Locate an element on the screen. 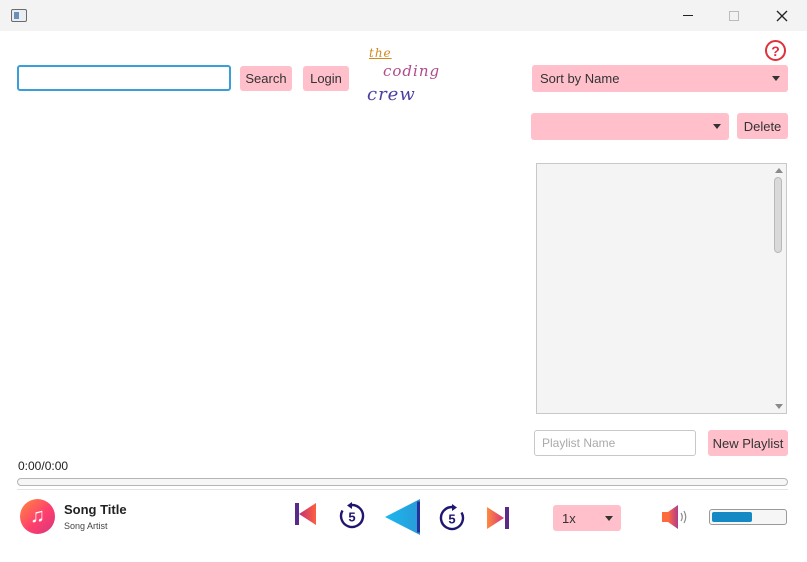 The image size is (807, 562). vertical-scrollbar is located at coordinates (778, 288).